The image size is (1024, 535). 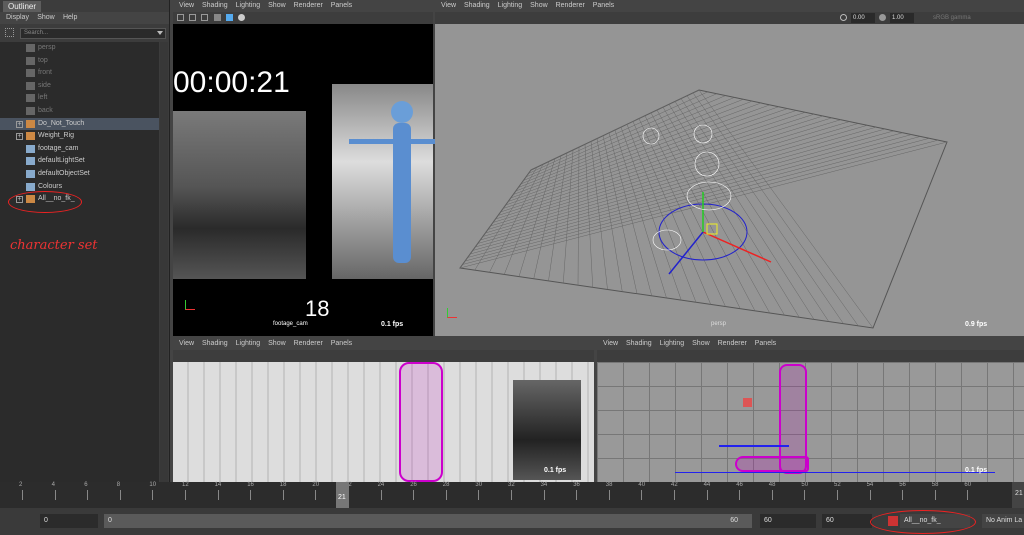 I want to click on dark-patch, so click(x=547, y=430).